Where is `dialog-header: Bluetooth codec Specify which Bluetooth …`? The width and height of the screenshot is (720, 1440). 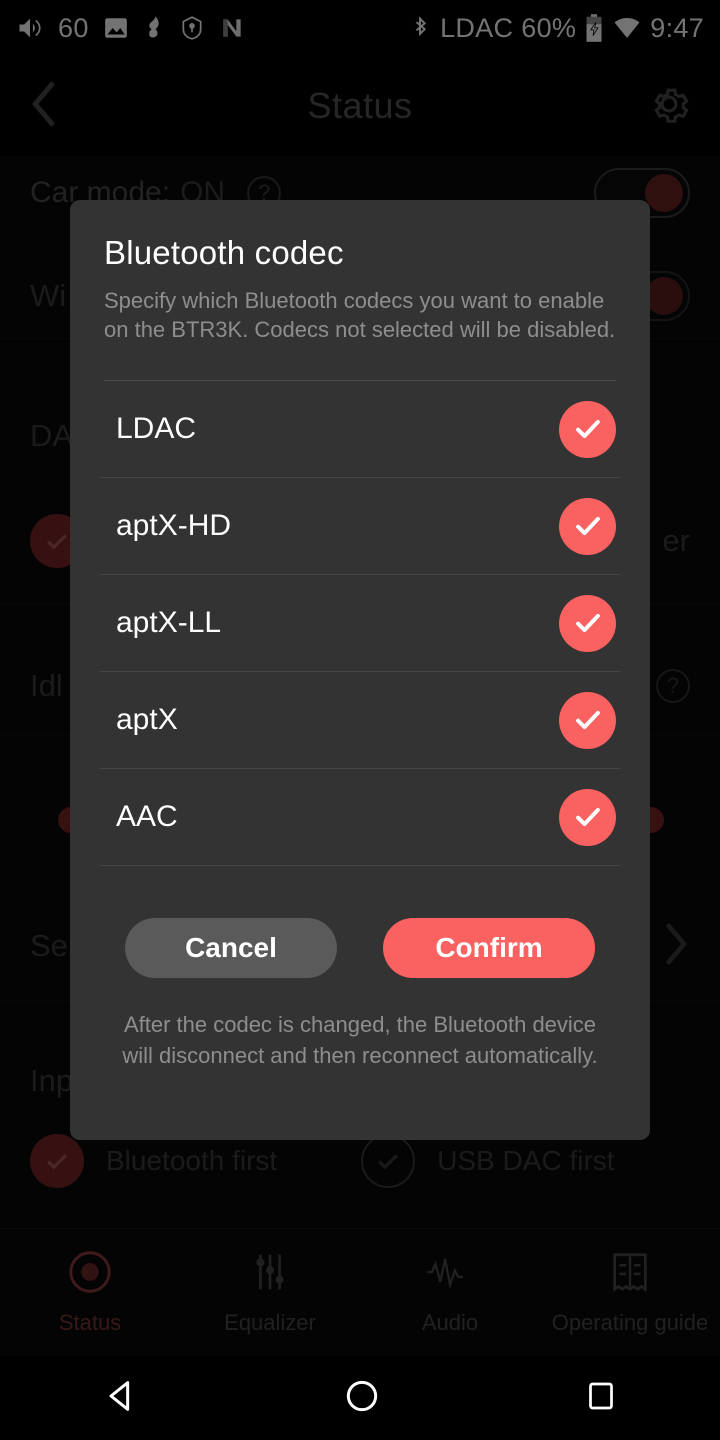 dialog-header: Bluetooth codec Specify which Bluetooth … is located at coordinates (360, 291).